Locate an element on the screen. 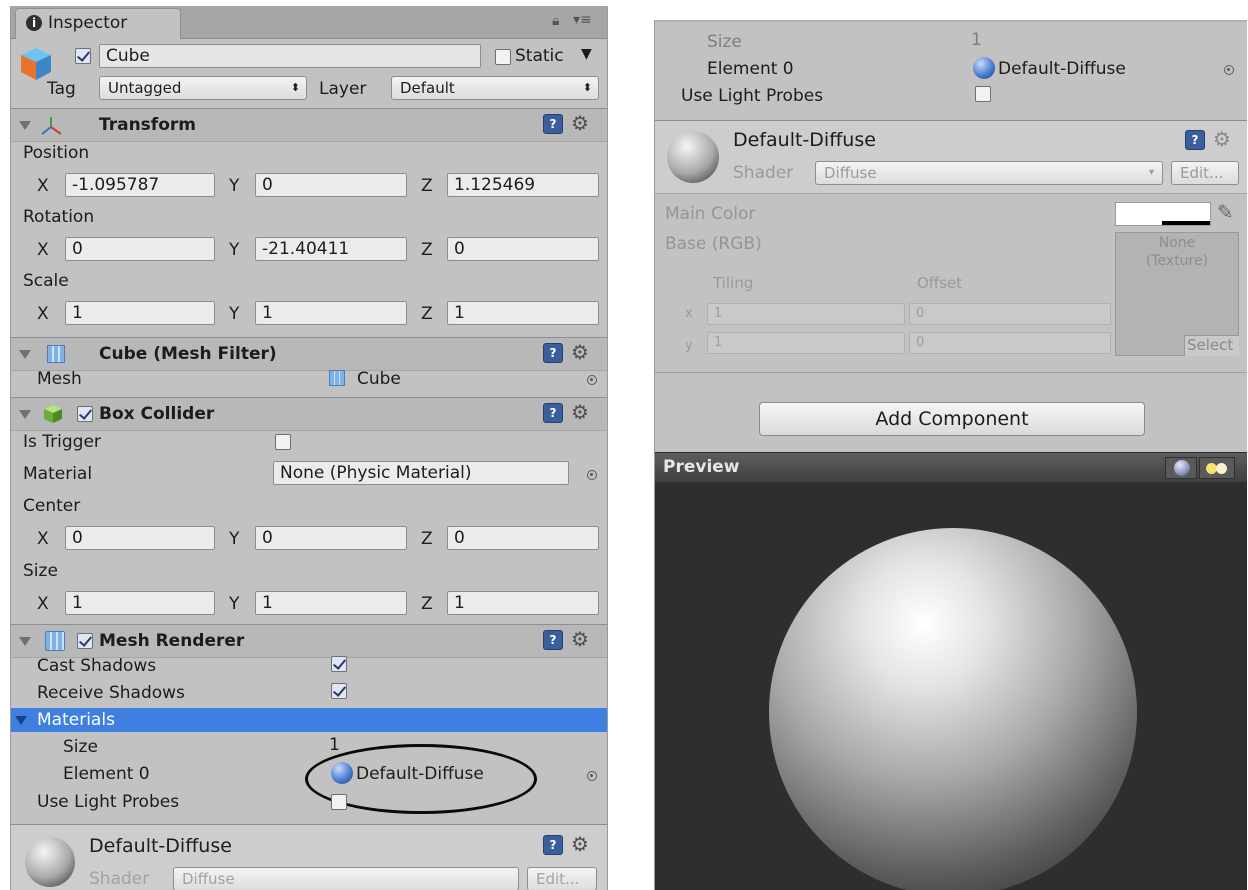 This screenshot has width=1248, height=890. static-dropdown-arrow-icon: ▼ is located at coordinates (586, 54).